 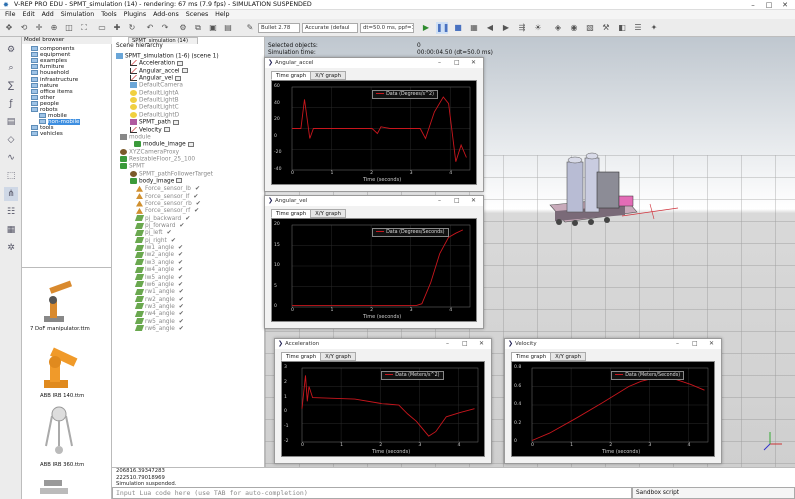 What do you see at coordinates (166, 14) in the screenshot?
I see `menu-addons: Add-ons` at bounding box center [166, 14].